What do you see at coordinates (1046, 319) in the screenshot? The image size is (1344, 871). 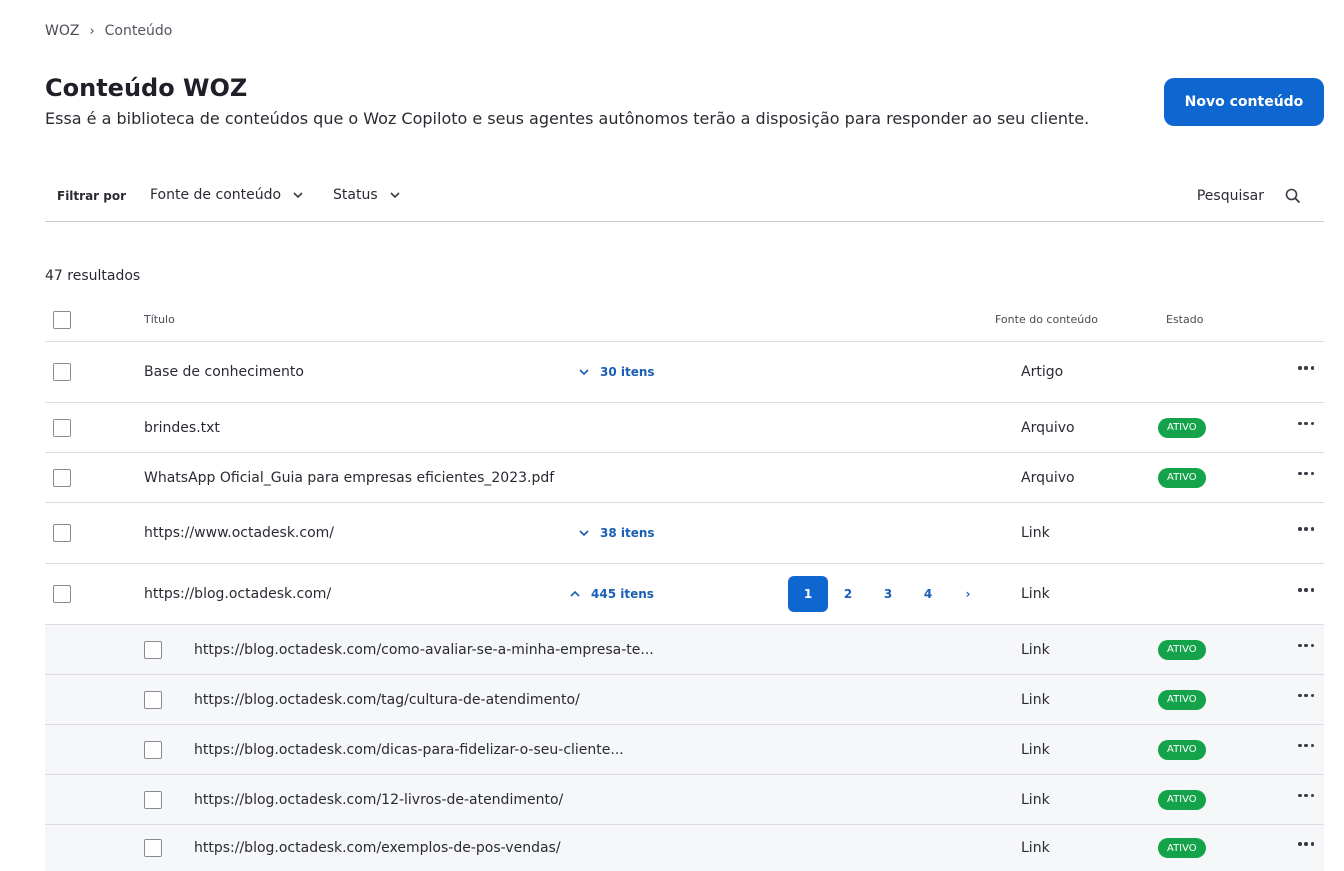 I see `column-header-source: Fonte do conteúdo` at bounding box center [1046, 319].